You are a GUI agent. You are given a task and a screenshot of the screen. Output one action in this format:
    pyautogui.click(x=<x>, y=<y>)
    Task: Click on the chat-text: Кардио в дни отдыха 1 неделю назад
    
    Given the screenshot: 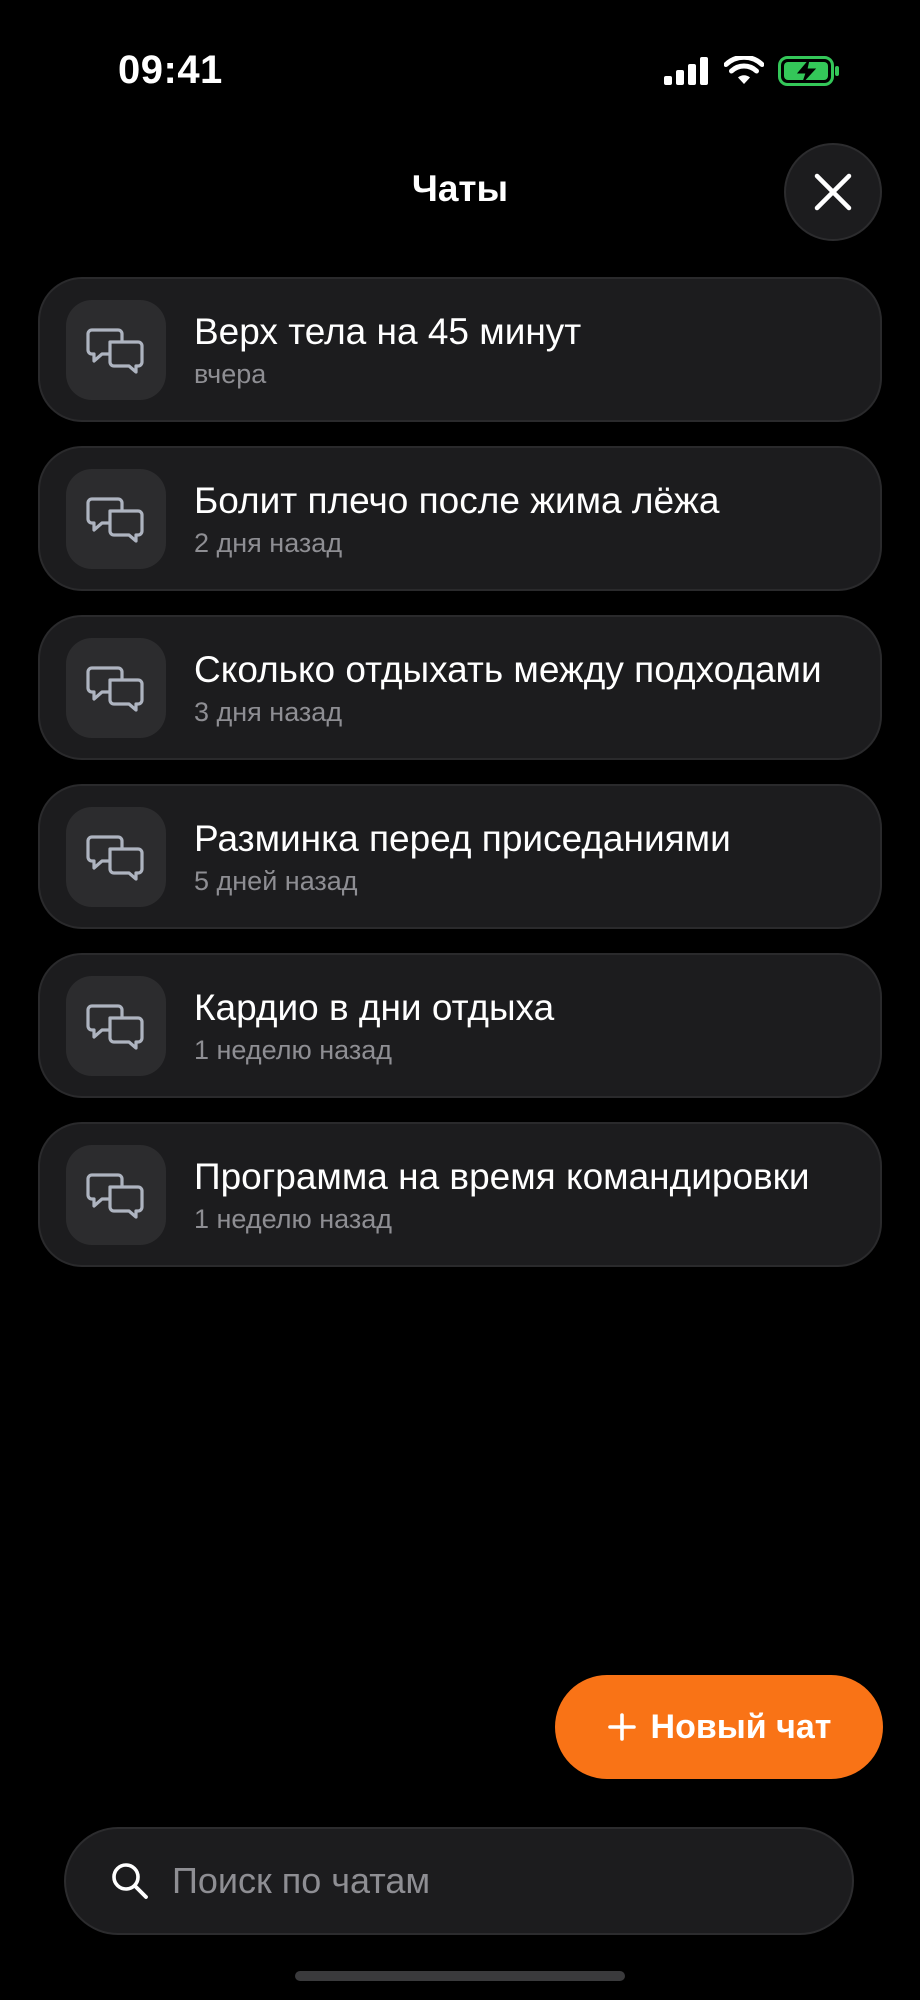 What is the action you would take?
    pyautogui.click(x=537, y=1025)
    